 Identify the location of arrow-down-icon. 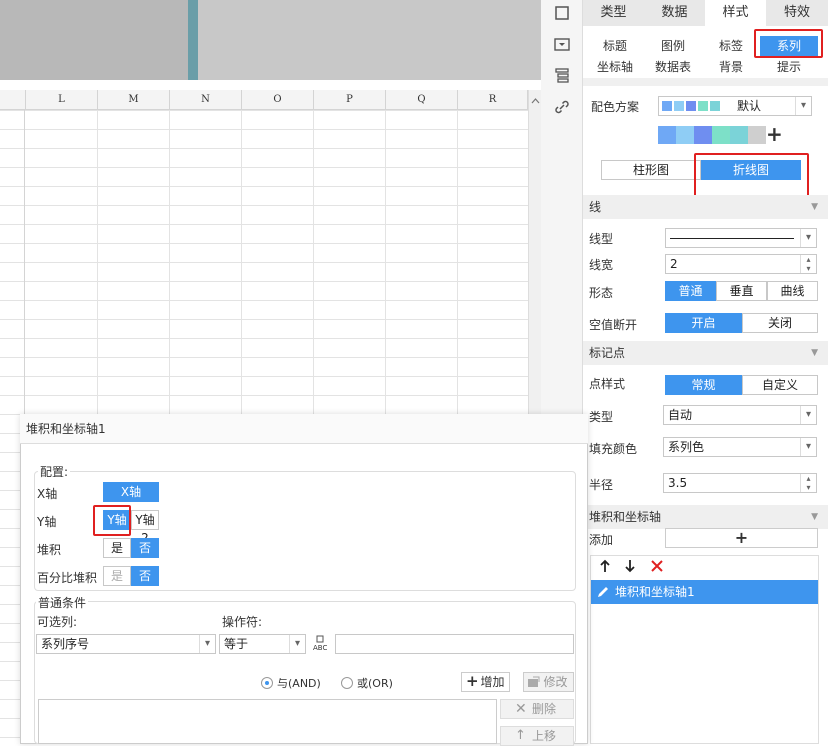
(630, 566).